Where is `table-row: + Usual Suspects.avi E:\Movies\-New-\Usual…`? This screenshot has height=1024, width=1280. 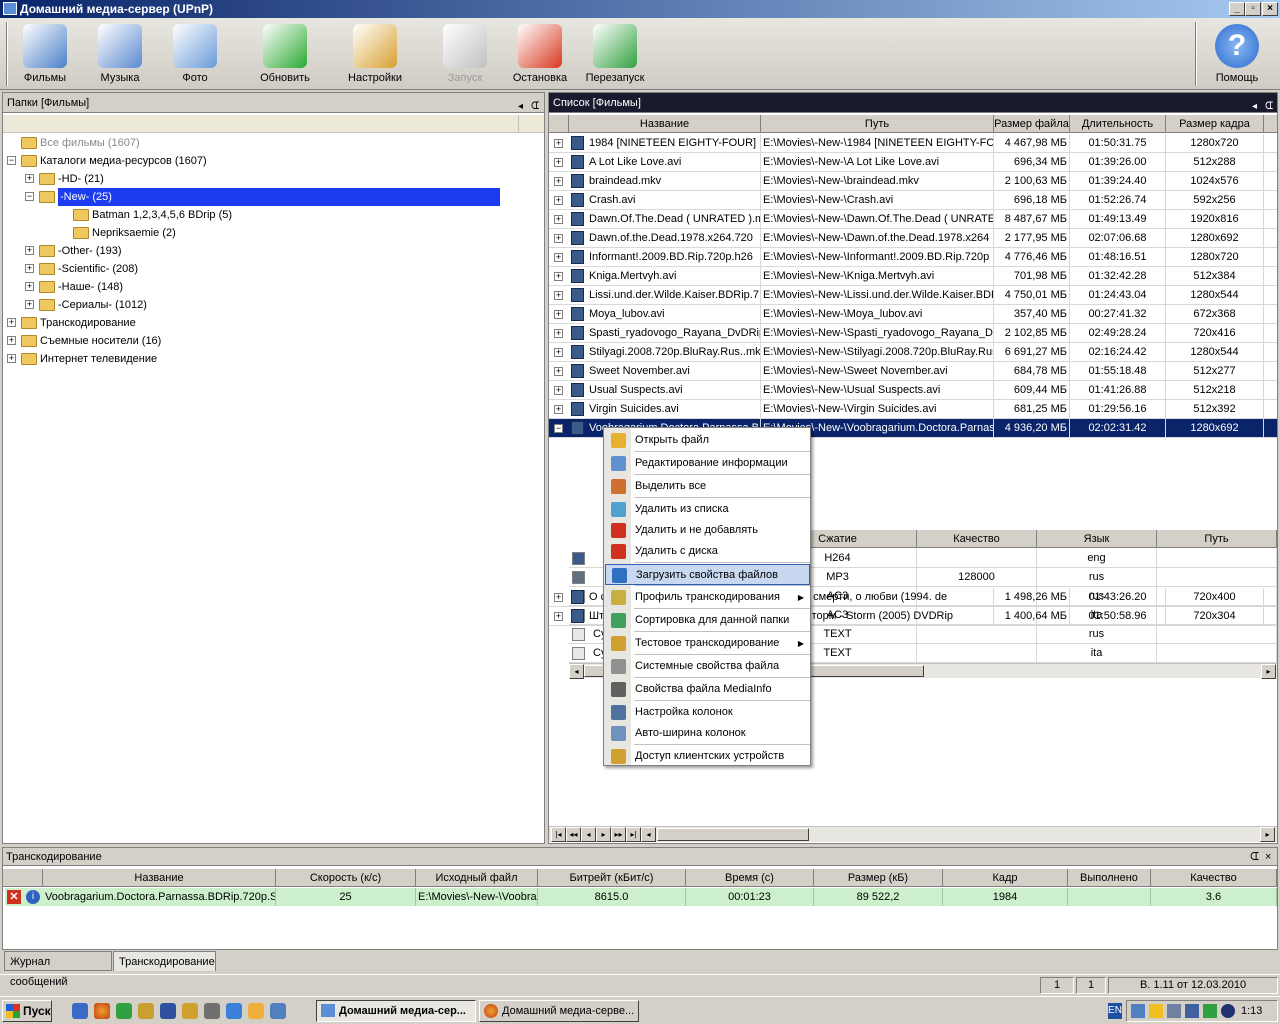
table-row: + Usual Suspects.avi E:\Movies\-New-\Usual… is located at coordinates (913, 390).